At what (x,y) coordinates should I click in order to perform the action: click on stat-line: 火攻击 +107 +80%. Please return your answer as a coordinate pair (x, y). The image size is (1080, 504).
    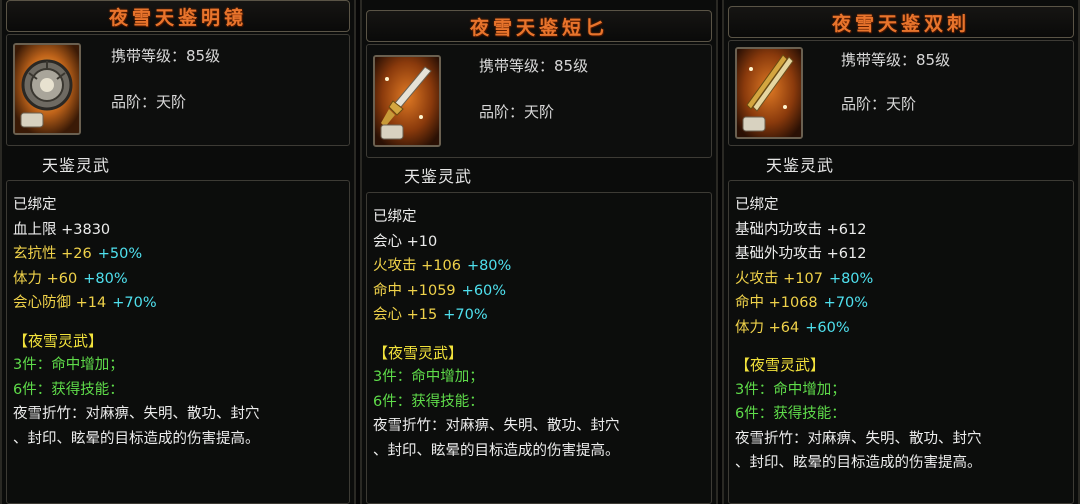
    Looking at the image, I should click on (804, 278).